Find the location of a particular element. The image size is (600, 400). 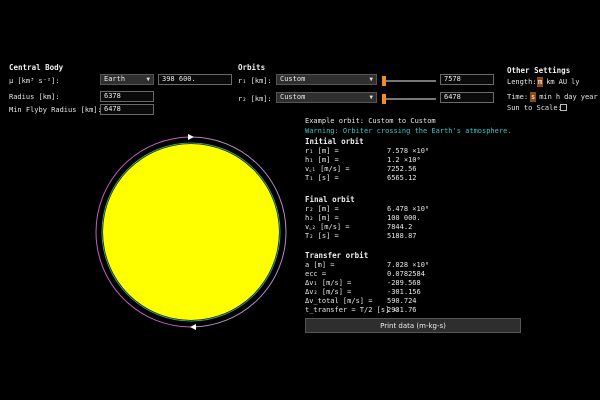

row-key: Δv₁ [m/s] = is located at coordinates (328, 283).